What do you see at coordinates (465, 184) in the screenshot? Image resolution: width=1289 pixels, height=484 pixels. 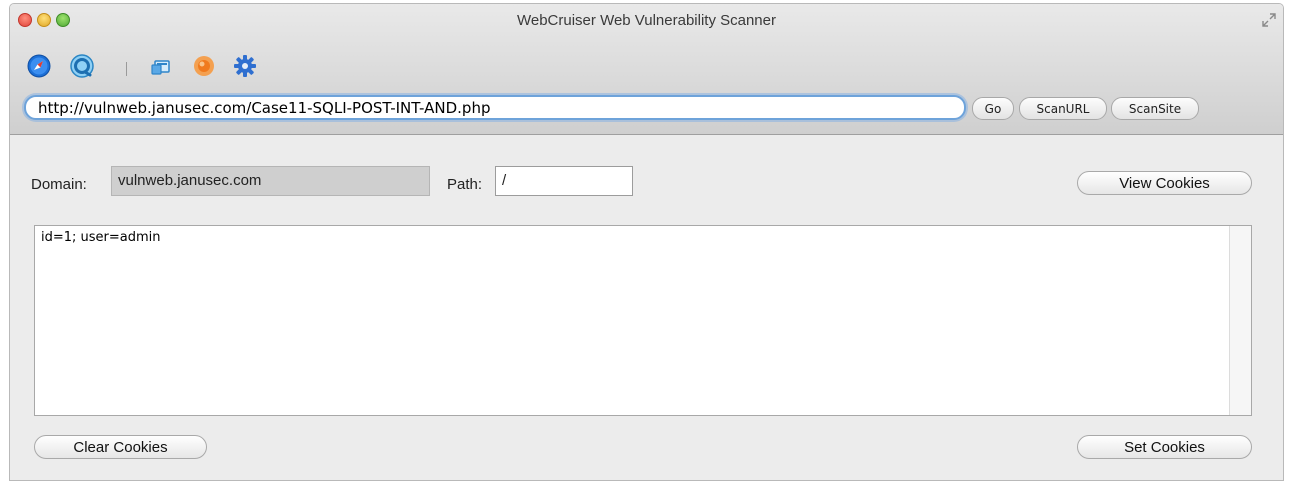 I see `path-label: Path:` at bounding box center [465, 184].